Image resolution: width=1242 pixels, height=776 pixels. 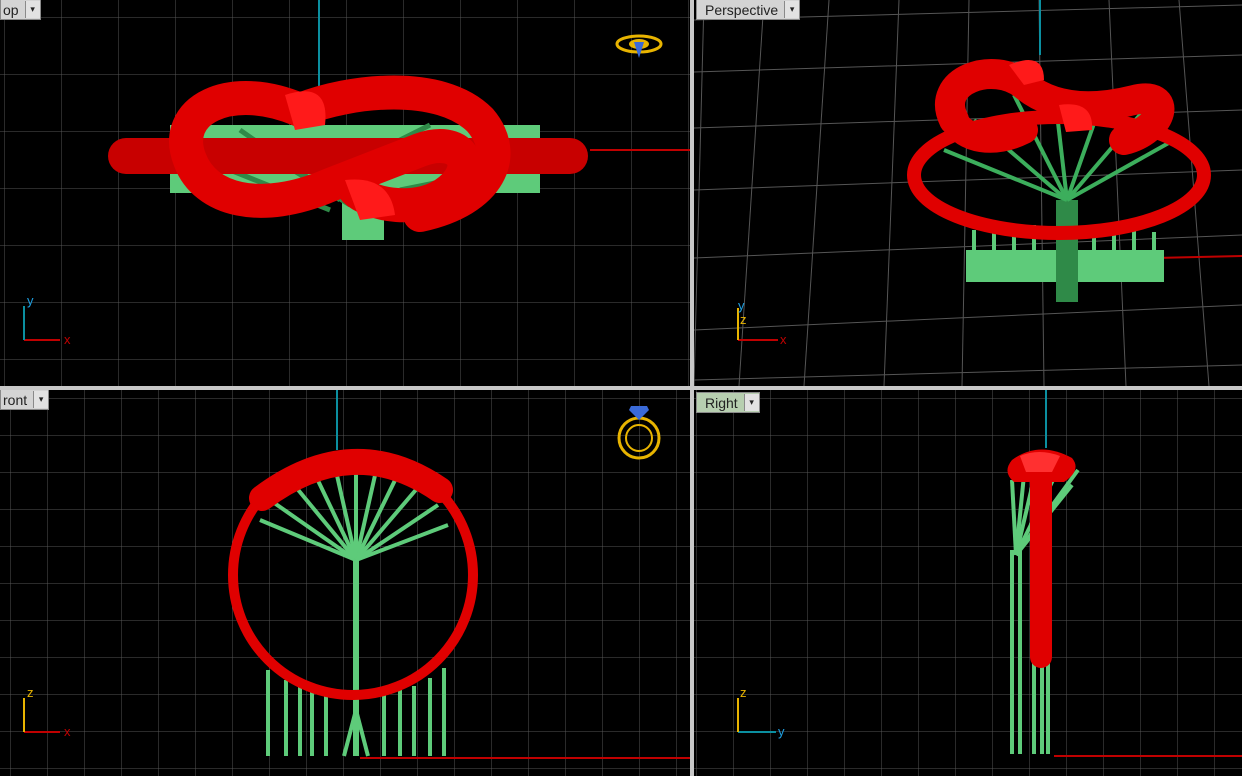 I want to click on viewport-label-top: op, so click(x=11, y=9).